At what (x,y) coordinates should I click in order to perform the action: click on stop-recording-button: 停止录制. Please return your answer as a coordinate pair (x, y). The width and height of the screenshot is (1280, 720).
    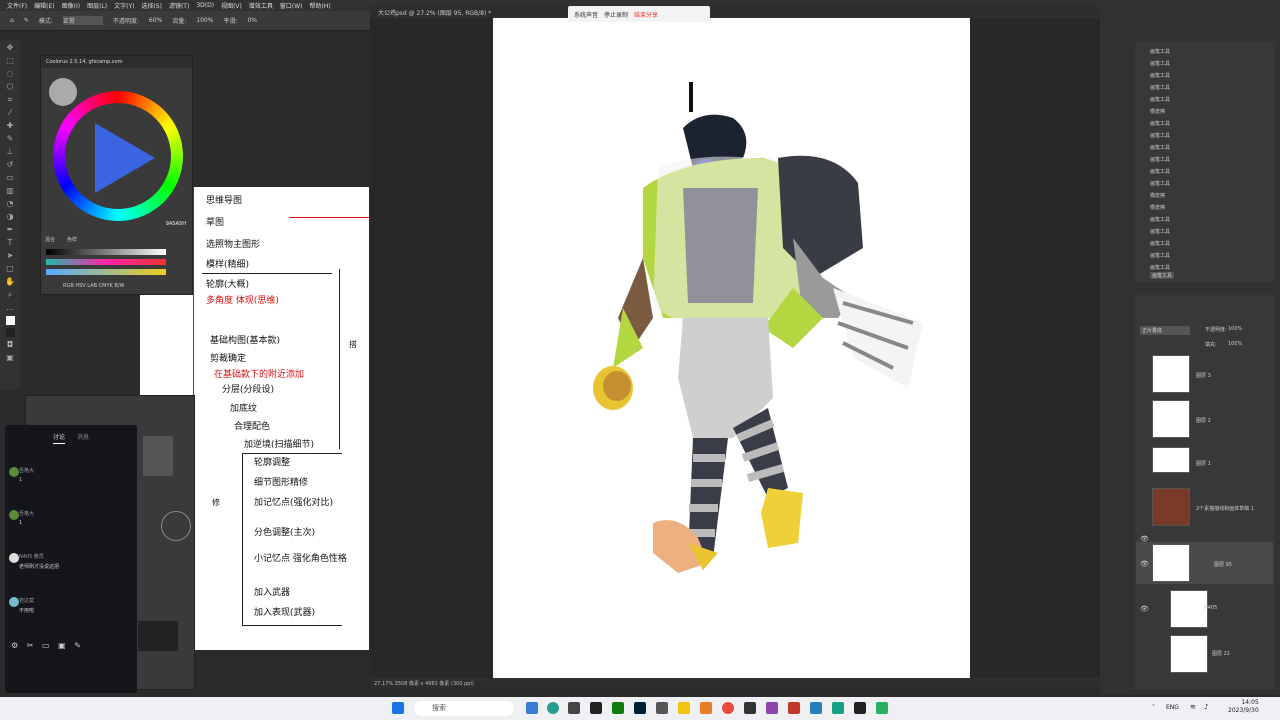
    Looking at the image, I should click on (616, 14).